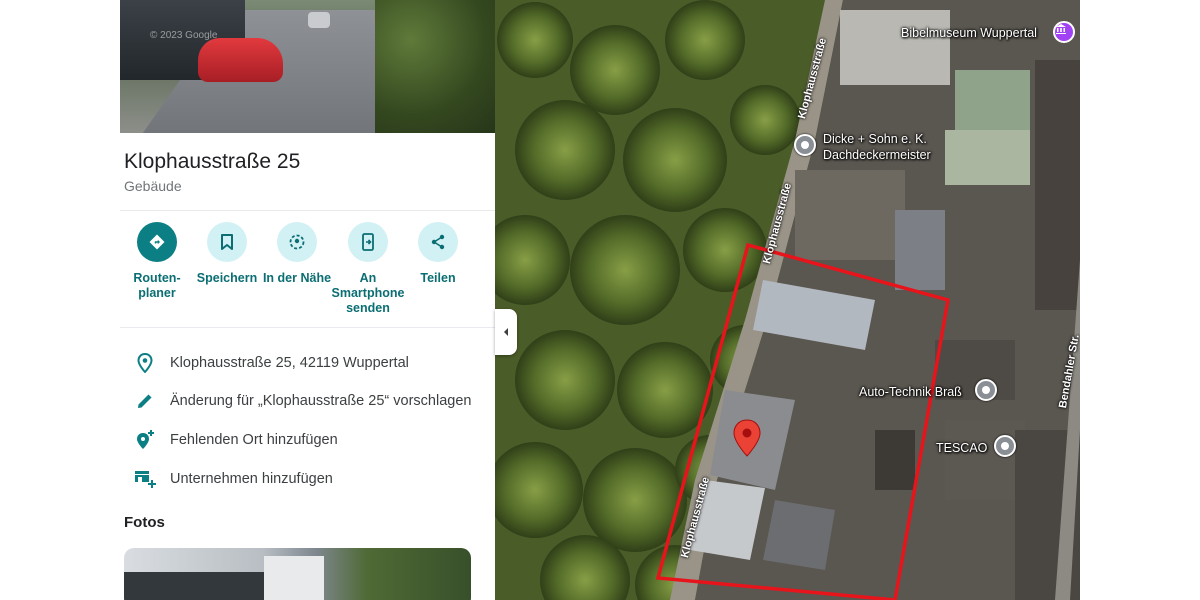 This screenshot has height=600, width=1200. What do you see at coordinates (145, 401) in the screenshot?
I see `pencil-icon` at bounding box center [145, 401].